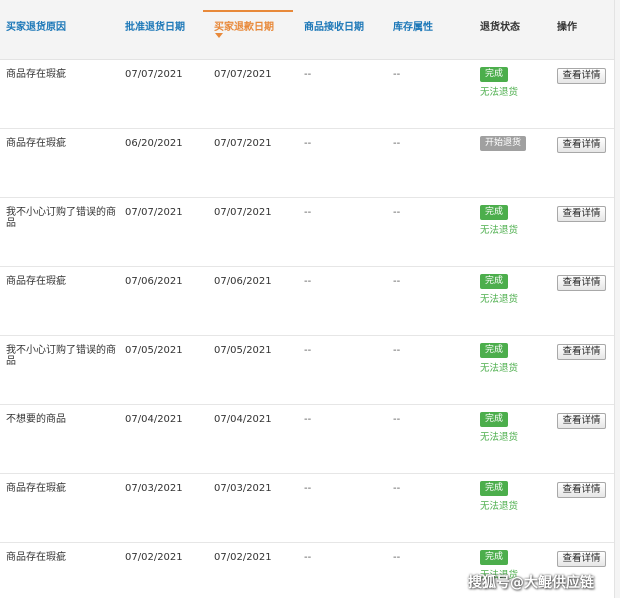 The image size is (620, 598). I want to click on table-row: 不想要的商品 07/04/2021 07/04/2021 -- -- 完成无法退货 查看详情, so click(310, 439).